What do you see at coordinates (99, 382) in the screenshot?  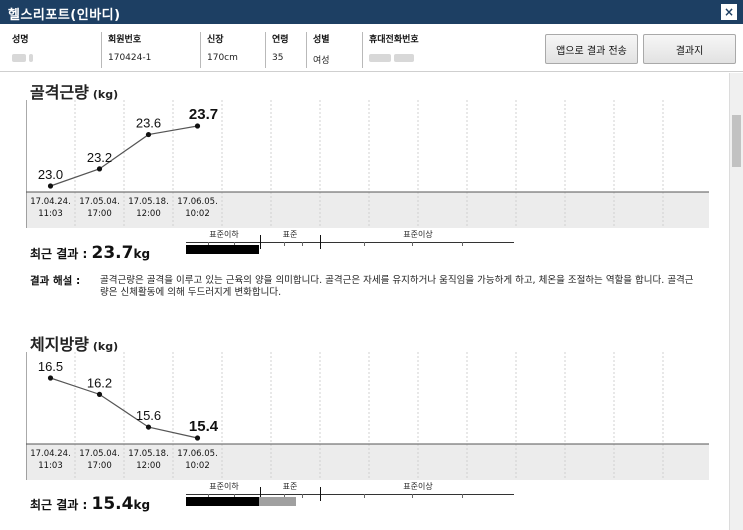 I see `data-label: 16.2` at bounding box center [99, 382].